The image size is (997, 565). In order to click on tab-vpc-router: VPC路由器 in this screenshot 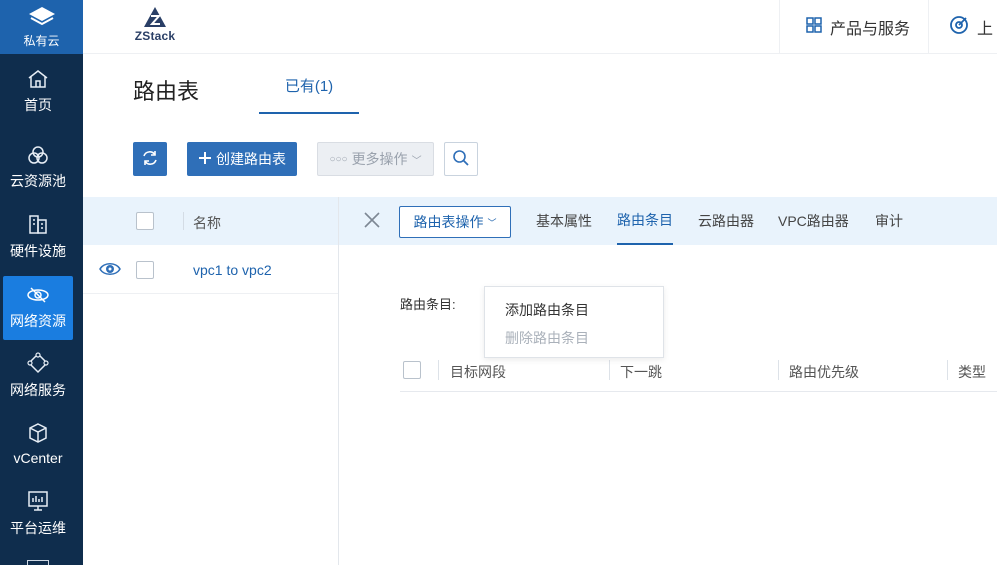, I will do `click(813, 221)`.